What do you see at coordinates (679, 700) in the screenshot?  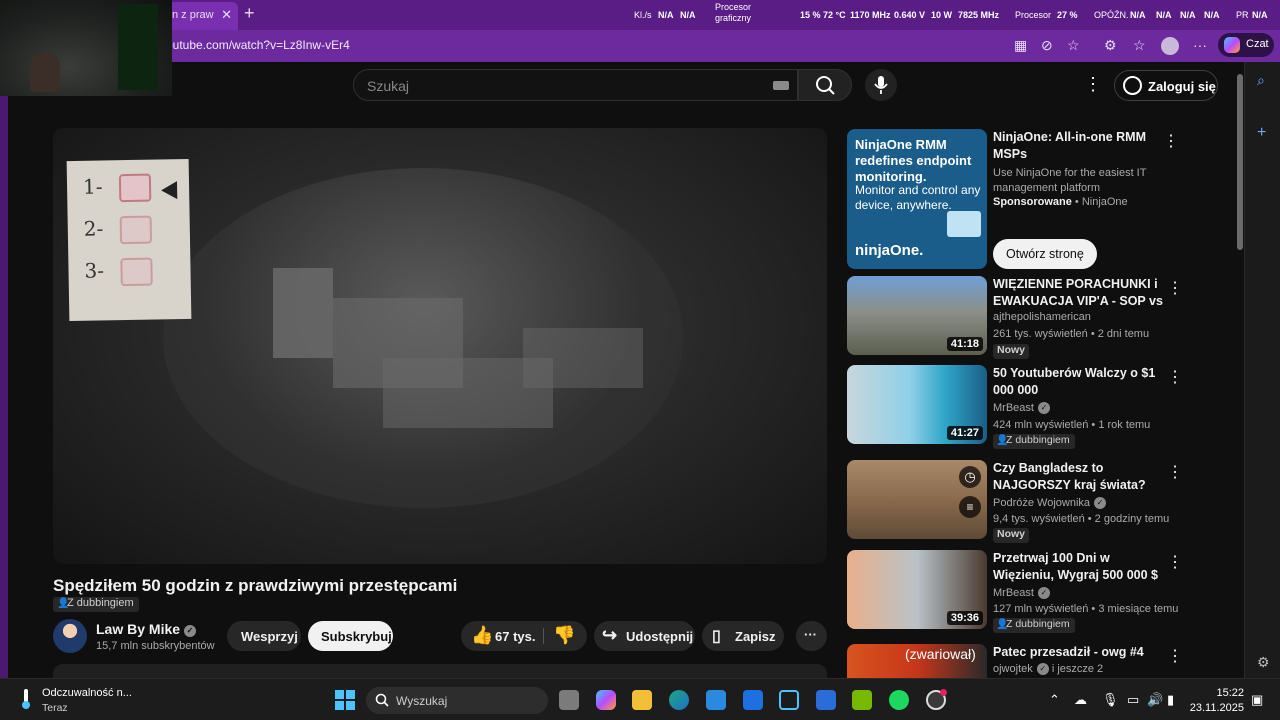 I see `edge-browser-icon` at bounding box center [679, 700].